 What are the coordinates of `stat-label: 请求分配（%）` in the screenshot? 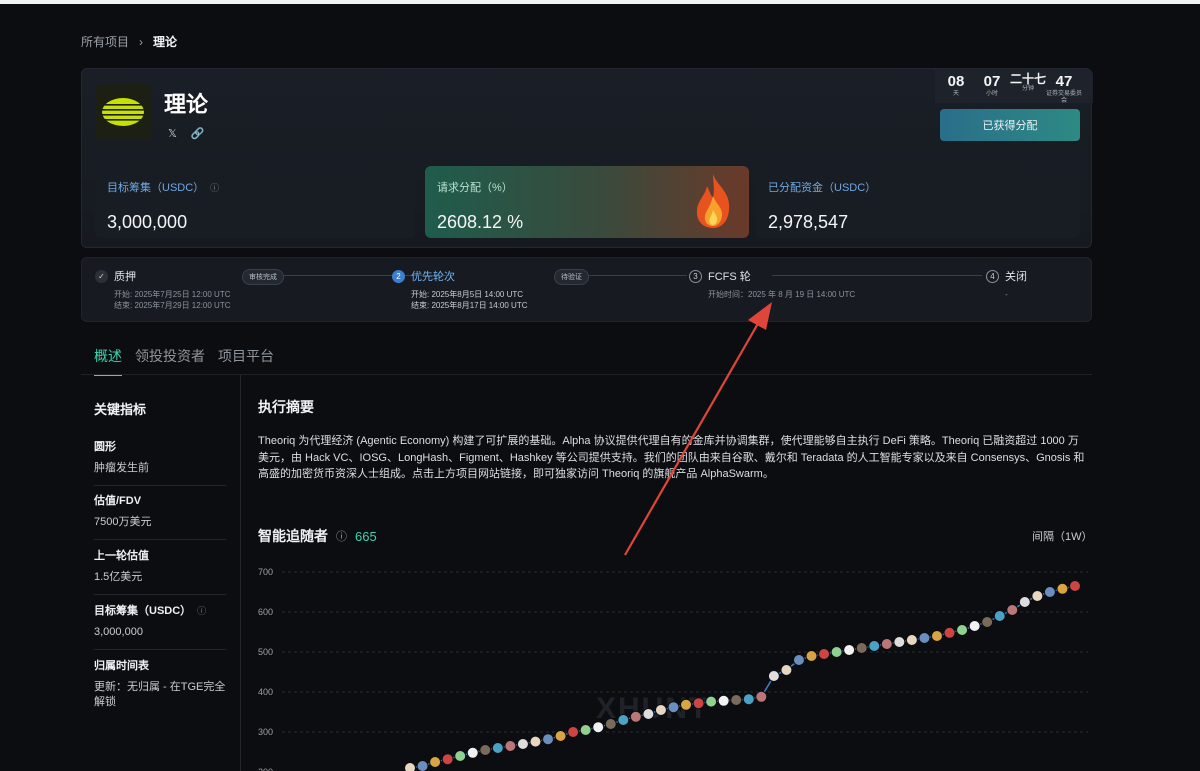 It's located at (475, 188).